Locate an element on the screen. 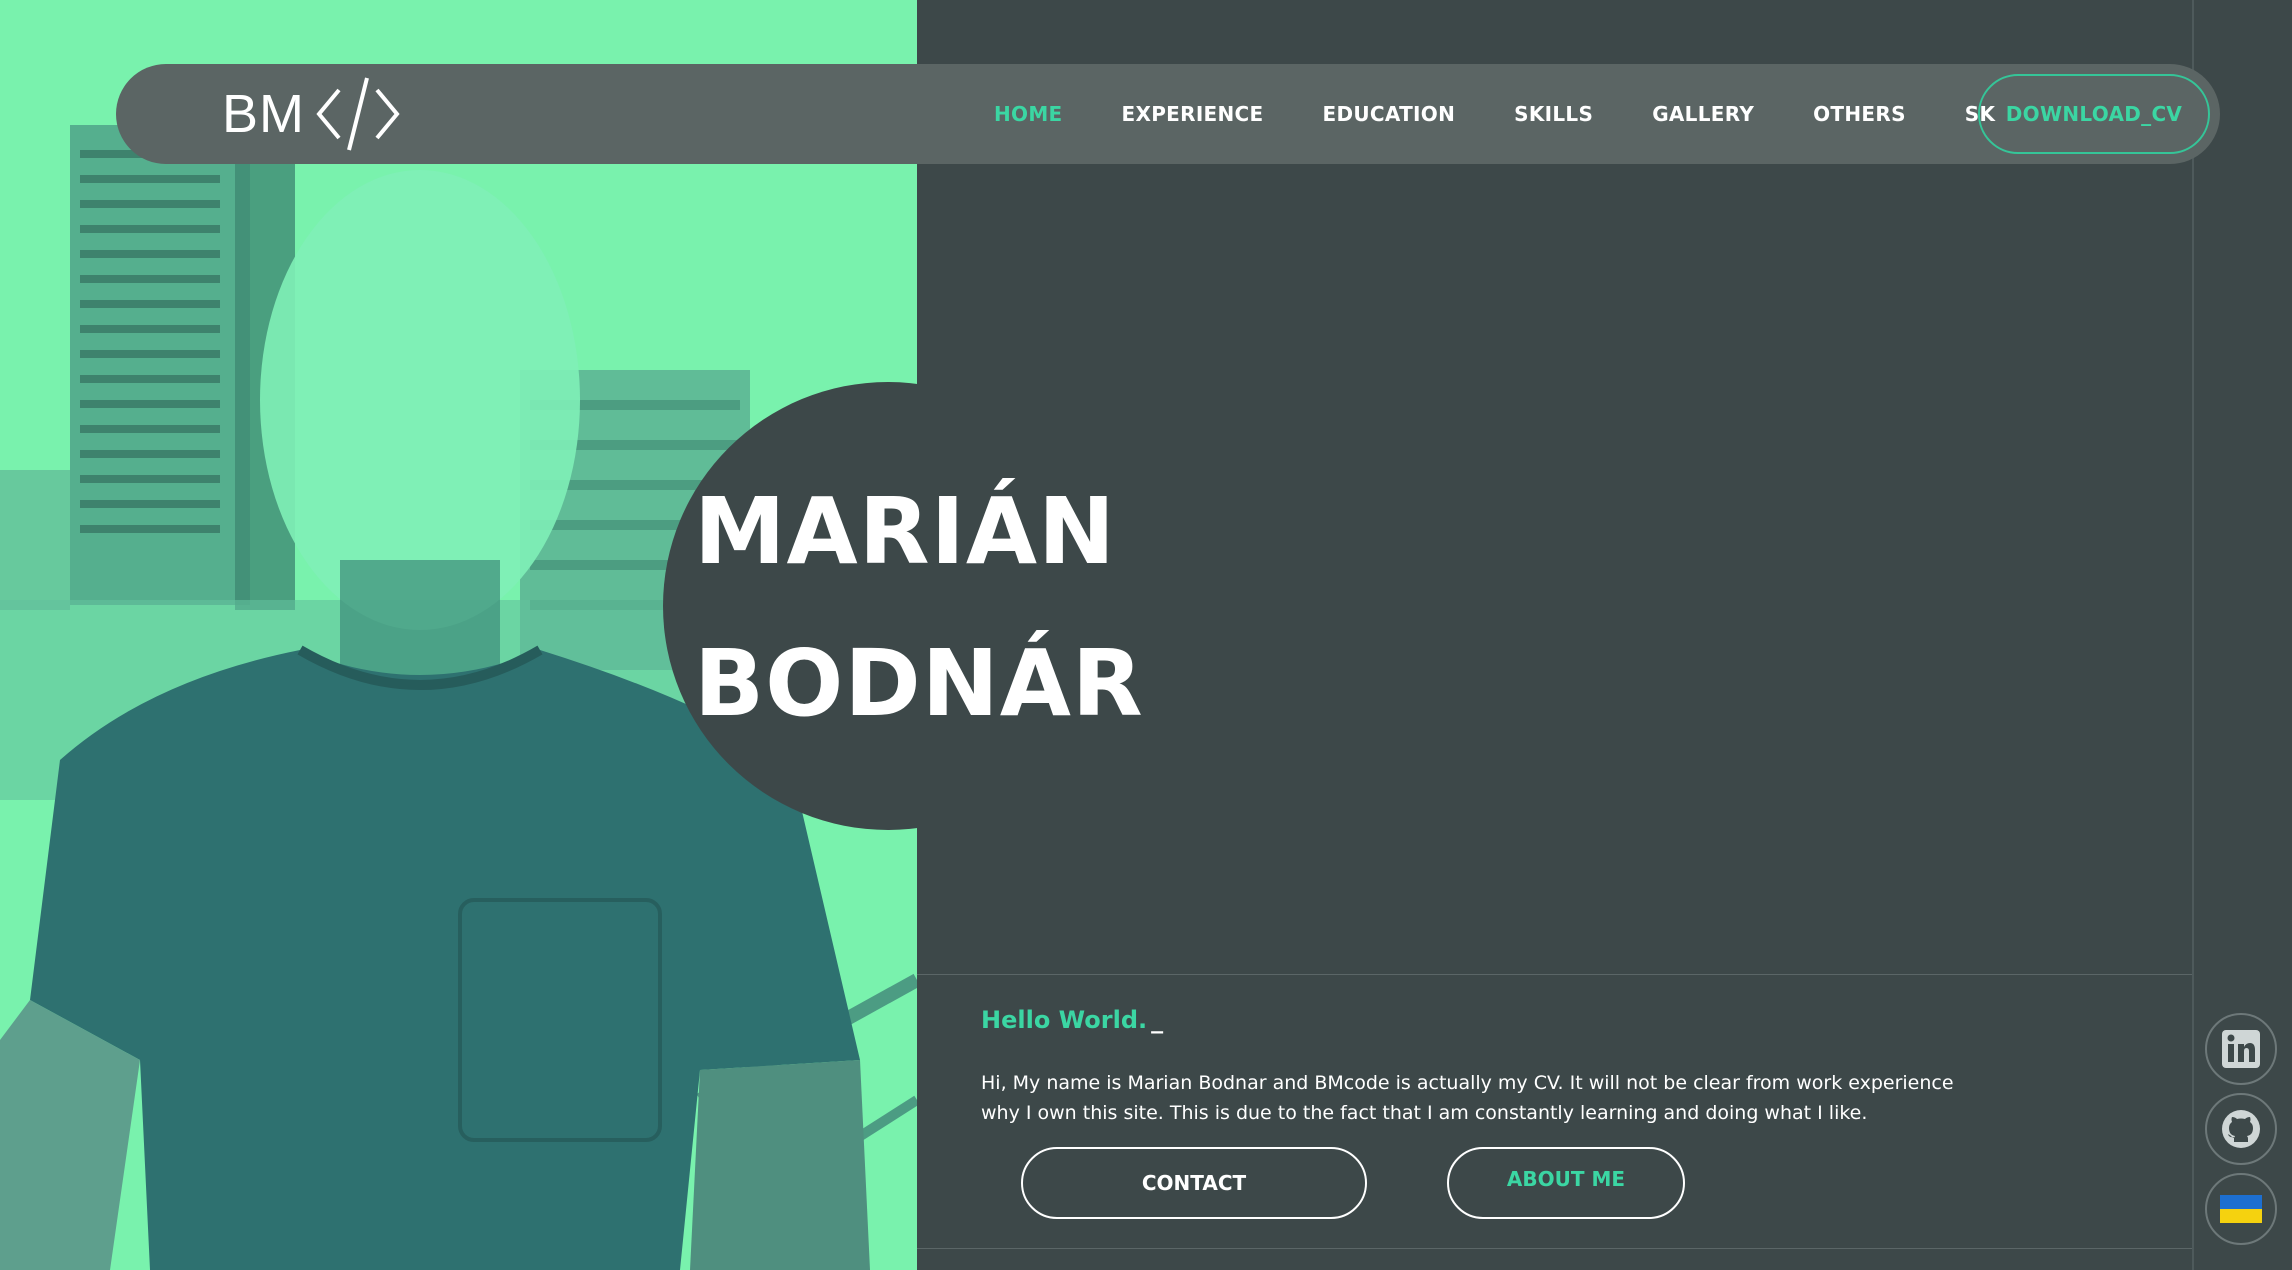 Image resolution: width=2292 pixels, height=1270 pixels. hero-last-name: BODNÁR is located at coordinates (919, 683).